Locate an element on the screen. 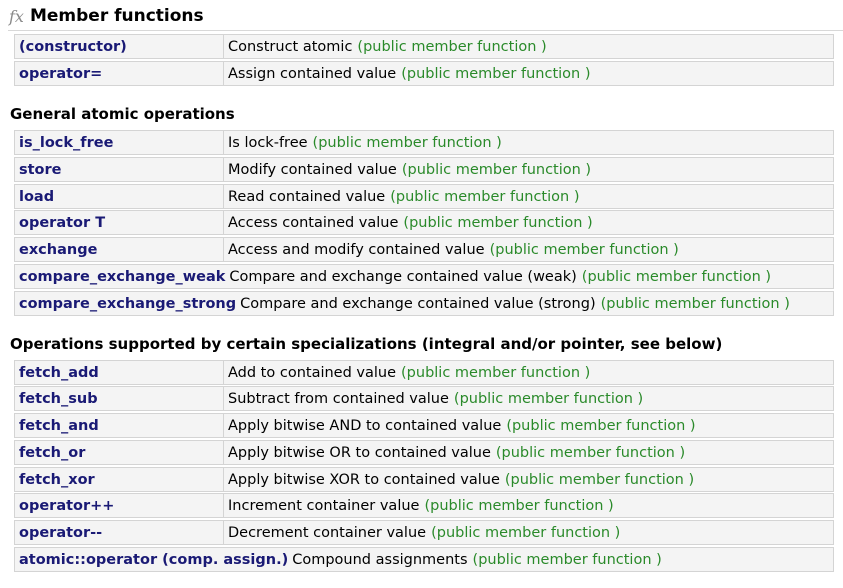  member-link: atomic::operator (comp. assign.) is located at coordinates (153, 559).